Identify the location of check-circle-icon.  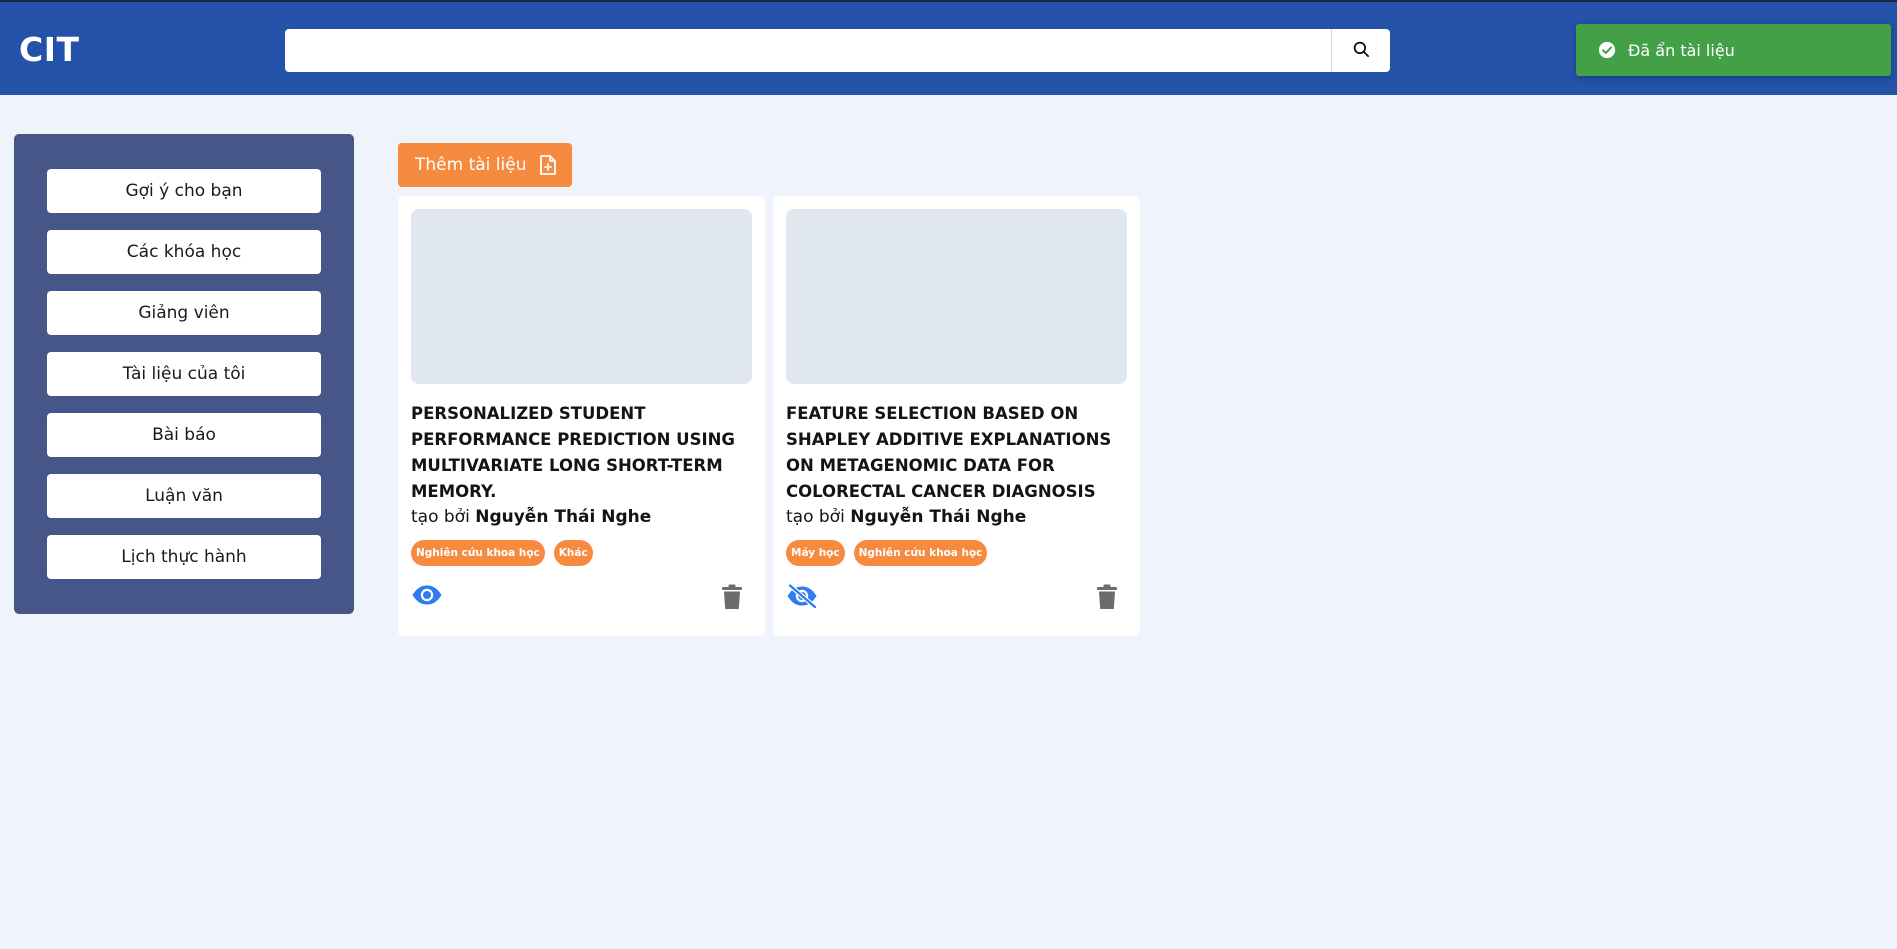
(1607, 50).